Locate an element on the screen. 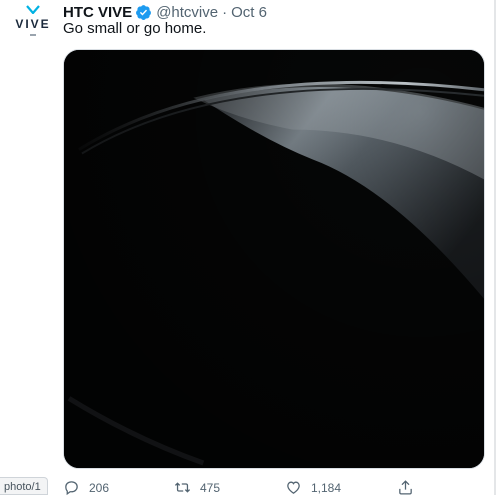 This screenshot has height=496, width=500. tweet-header: HTC VIVE @htcvive · Oct 6 is located at coordinates (165, 12).